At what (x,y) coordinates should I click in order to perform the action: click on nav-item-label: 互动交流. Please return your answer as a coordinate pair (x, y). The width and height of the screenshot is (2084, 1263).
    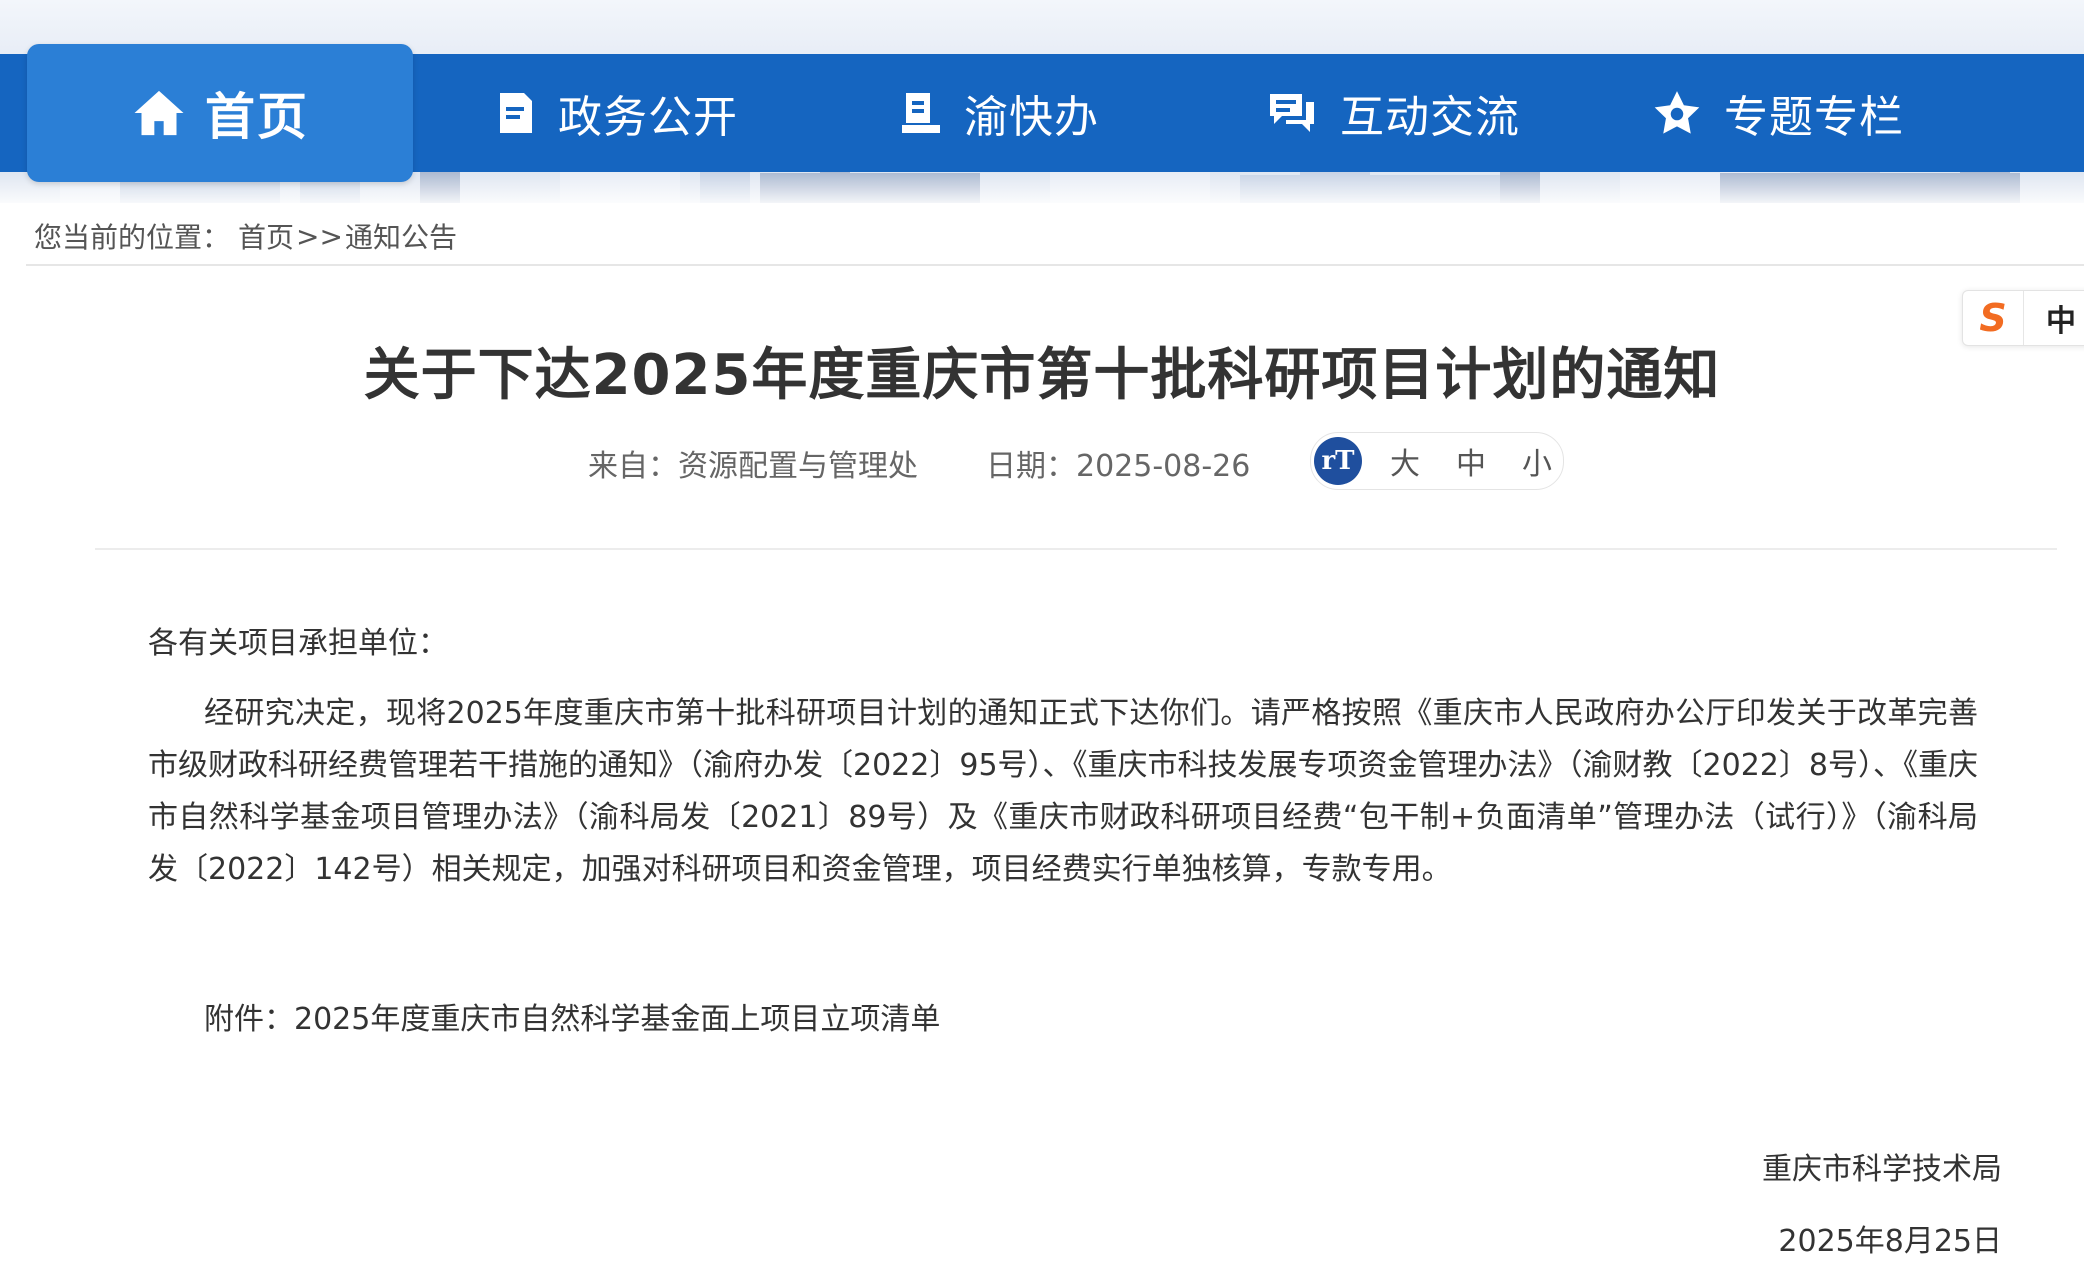
    Looking at the image, I should click on (1430, 117).